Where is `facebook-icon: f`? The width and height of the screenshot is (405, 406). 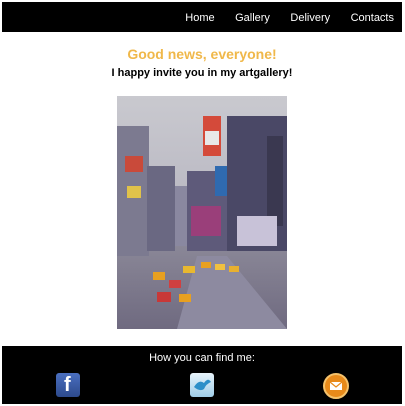
facebook-icon: f is located at coordinates (68, 385).